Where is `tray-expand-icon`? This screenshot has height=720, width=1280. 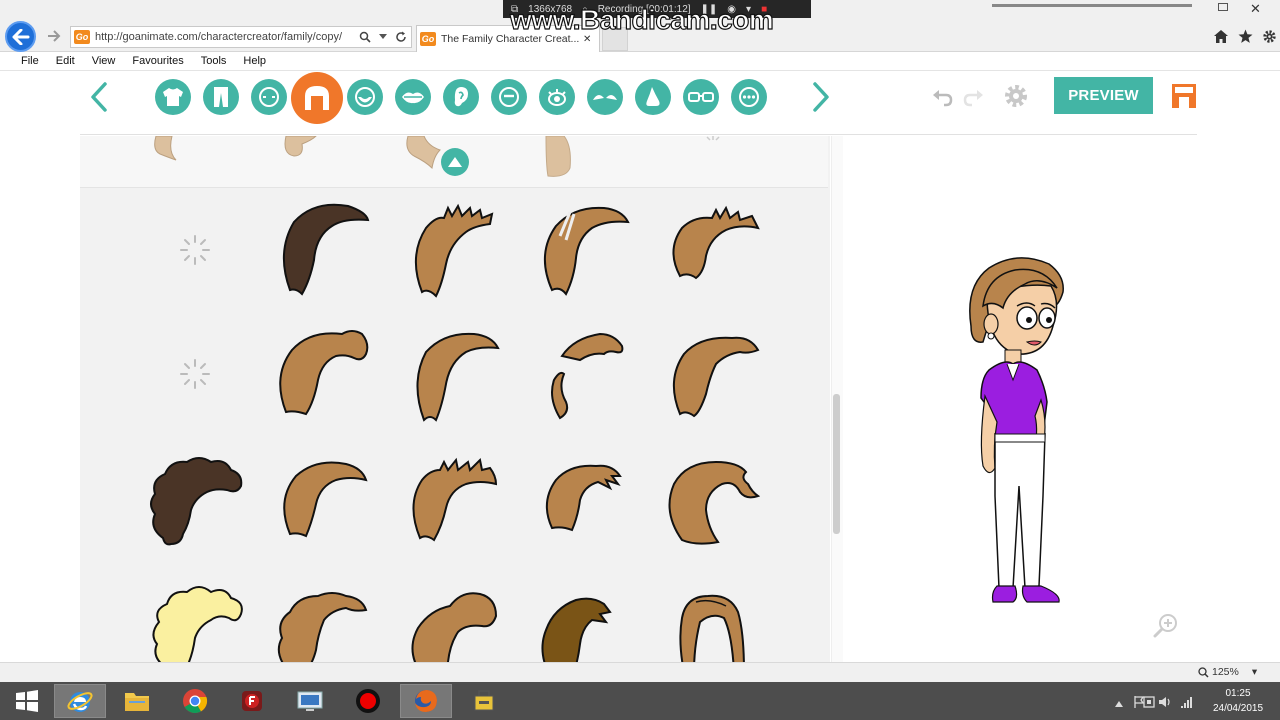 tray-expand-icon is located at coordinates (1121, 701).